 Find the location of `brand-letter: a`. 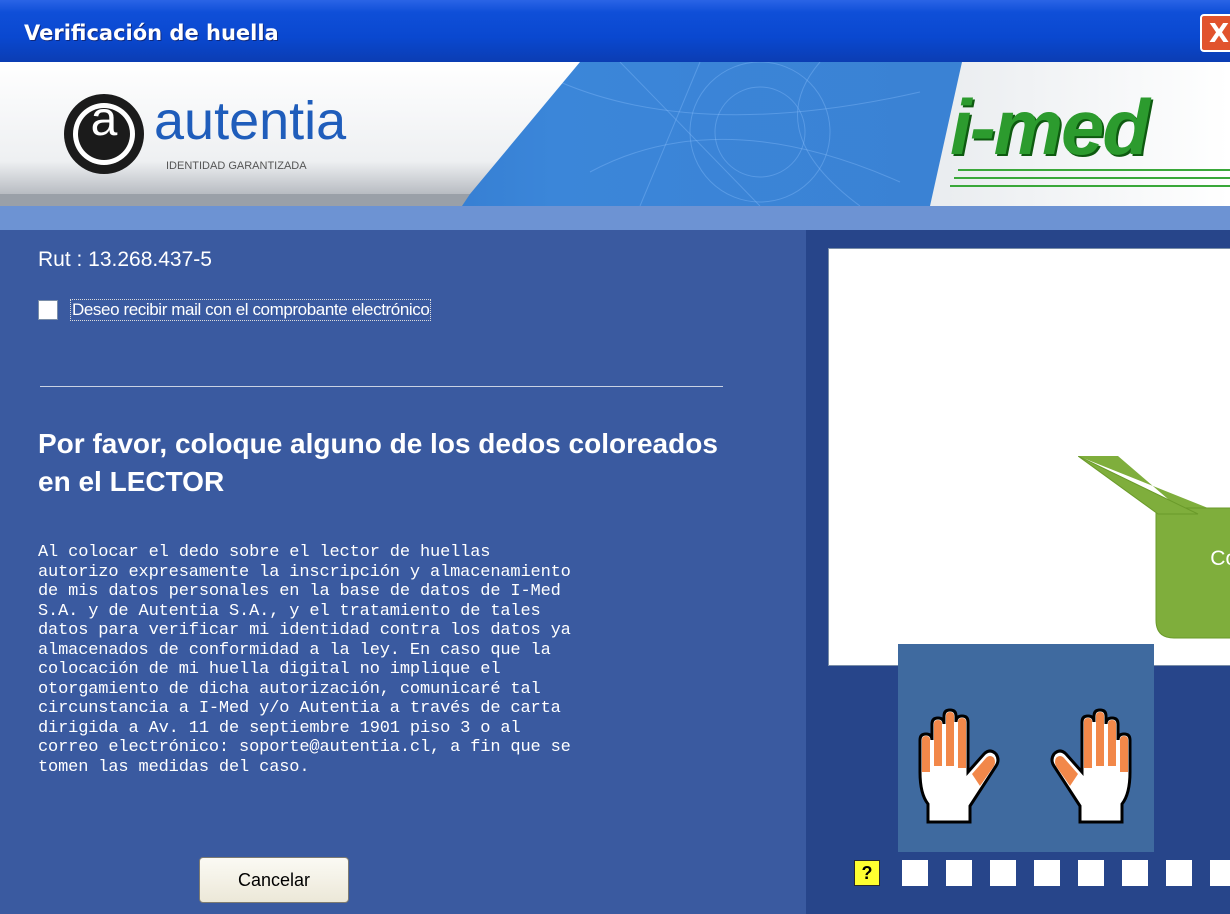

brand-letter: a is located at coordinates (104, 119).